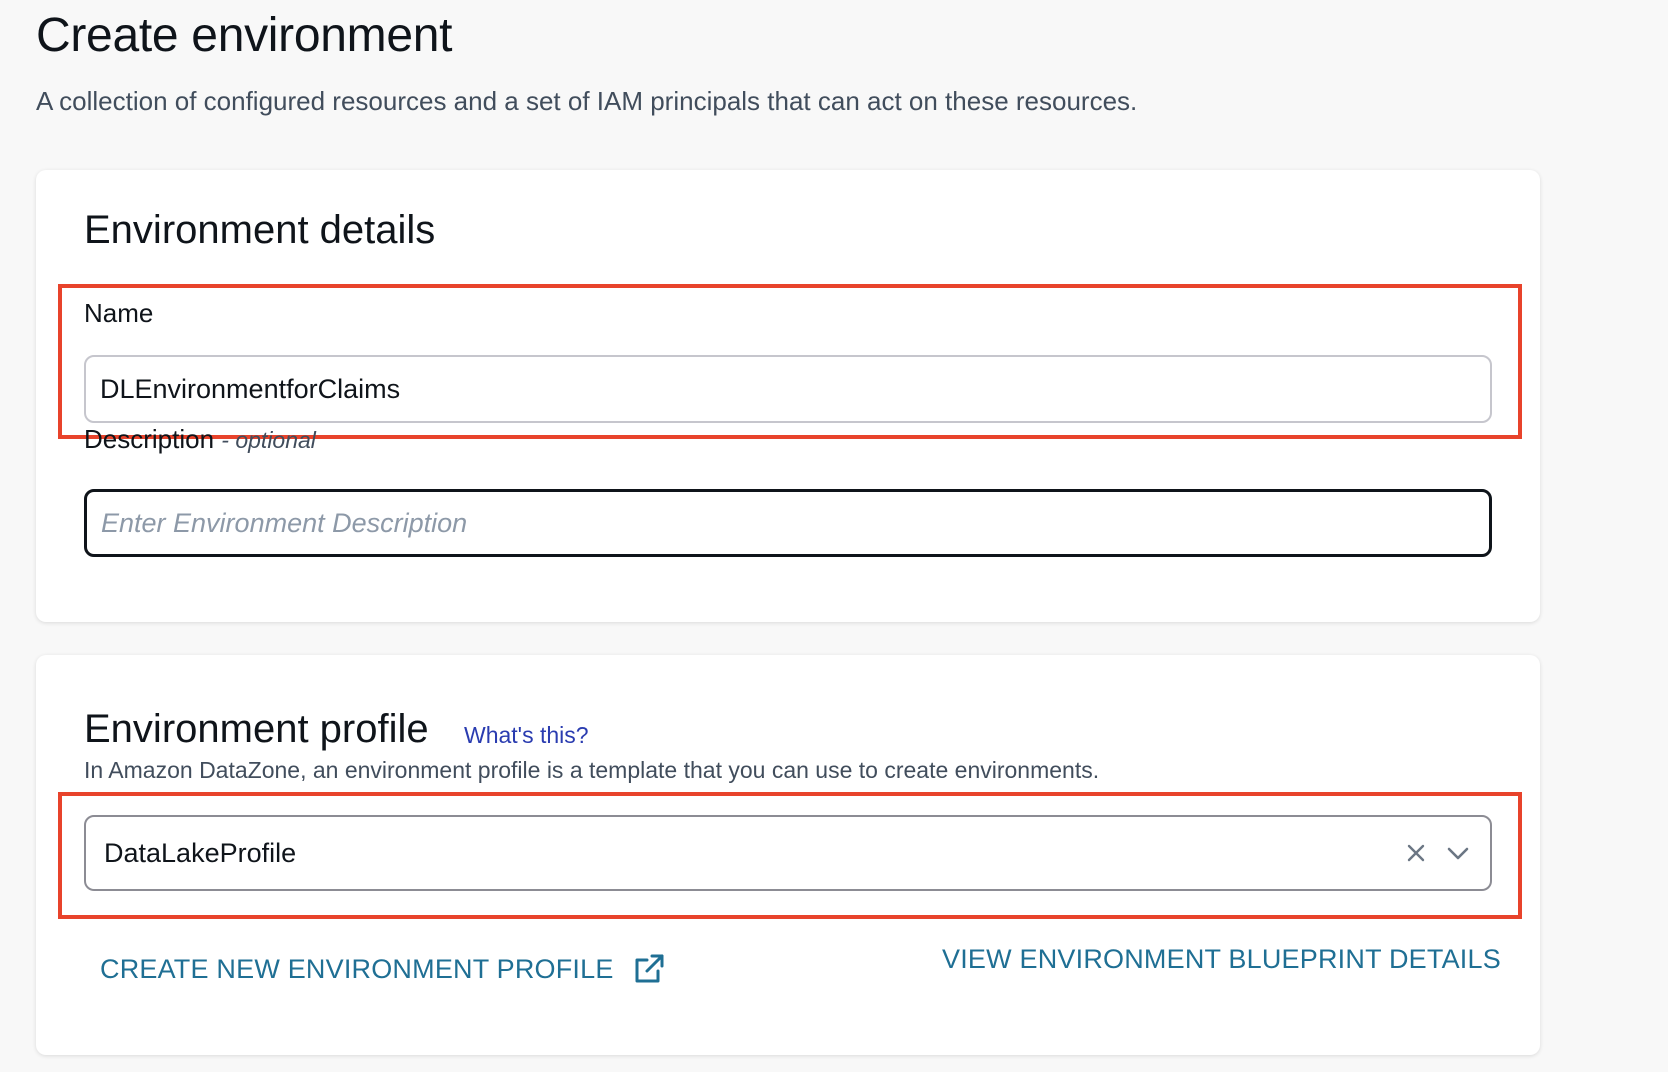 This screenshot has height=1072, width=1668. Describe the element at coordinates (788, 523) in the screenshot. I see `description-input` at that location.